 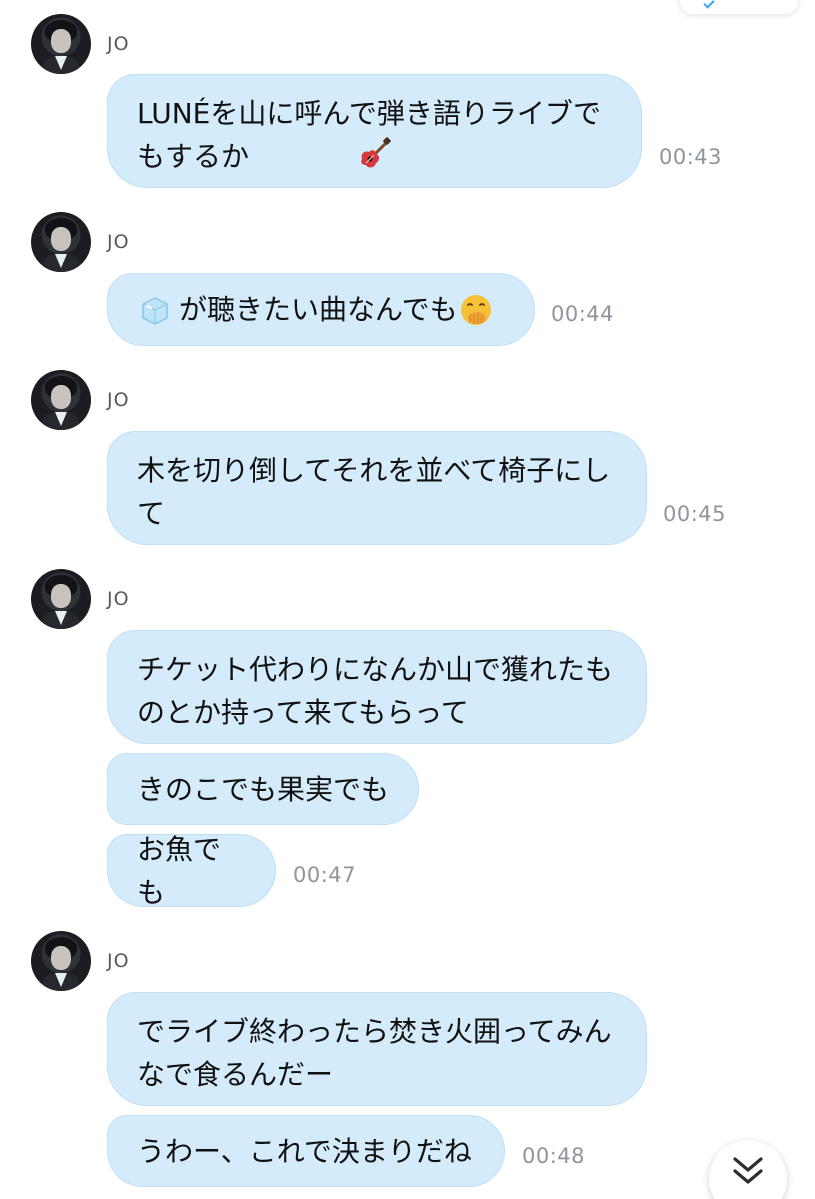 I want to click on message-bubble: が聴きたい曲なんでも, so click(x=321, y=309).